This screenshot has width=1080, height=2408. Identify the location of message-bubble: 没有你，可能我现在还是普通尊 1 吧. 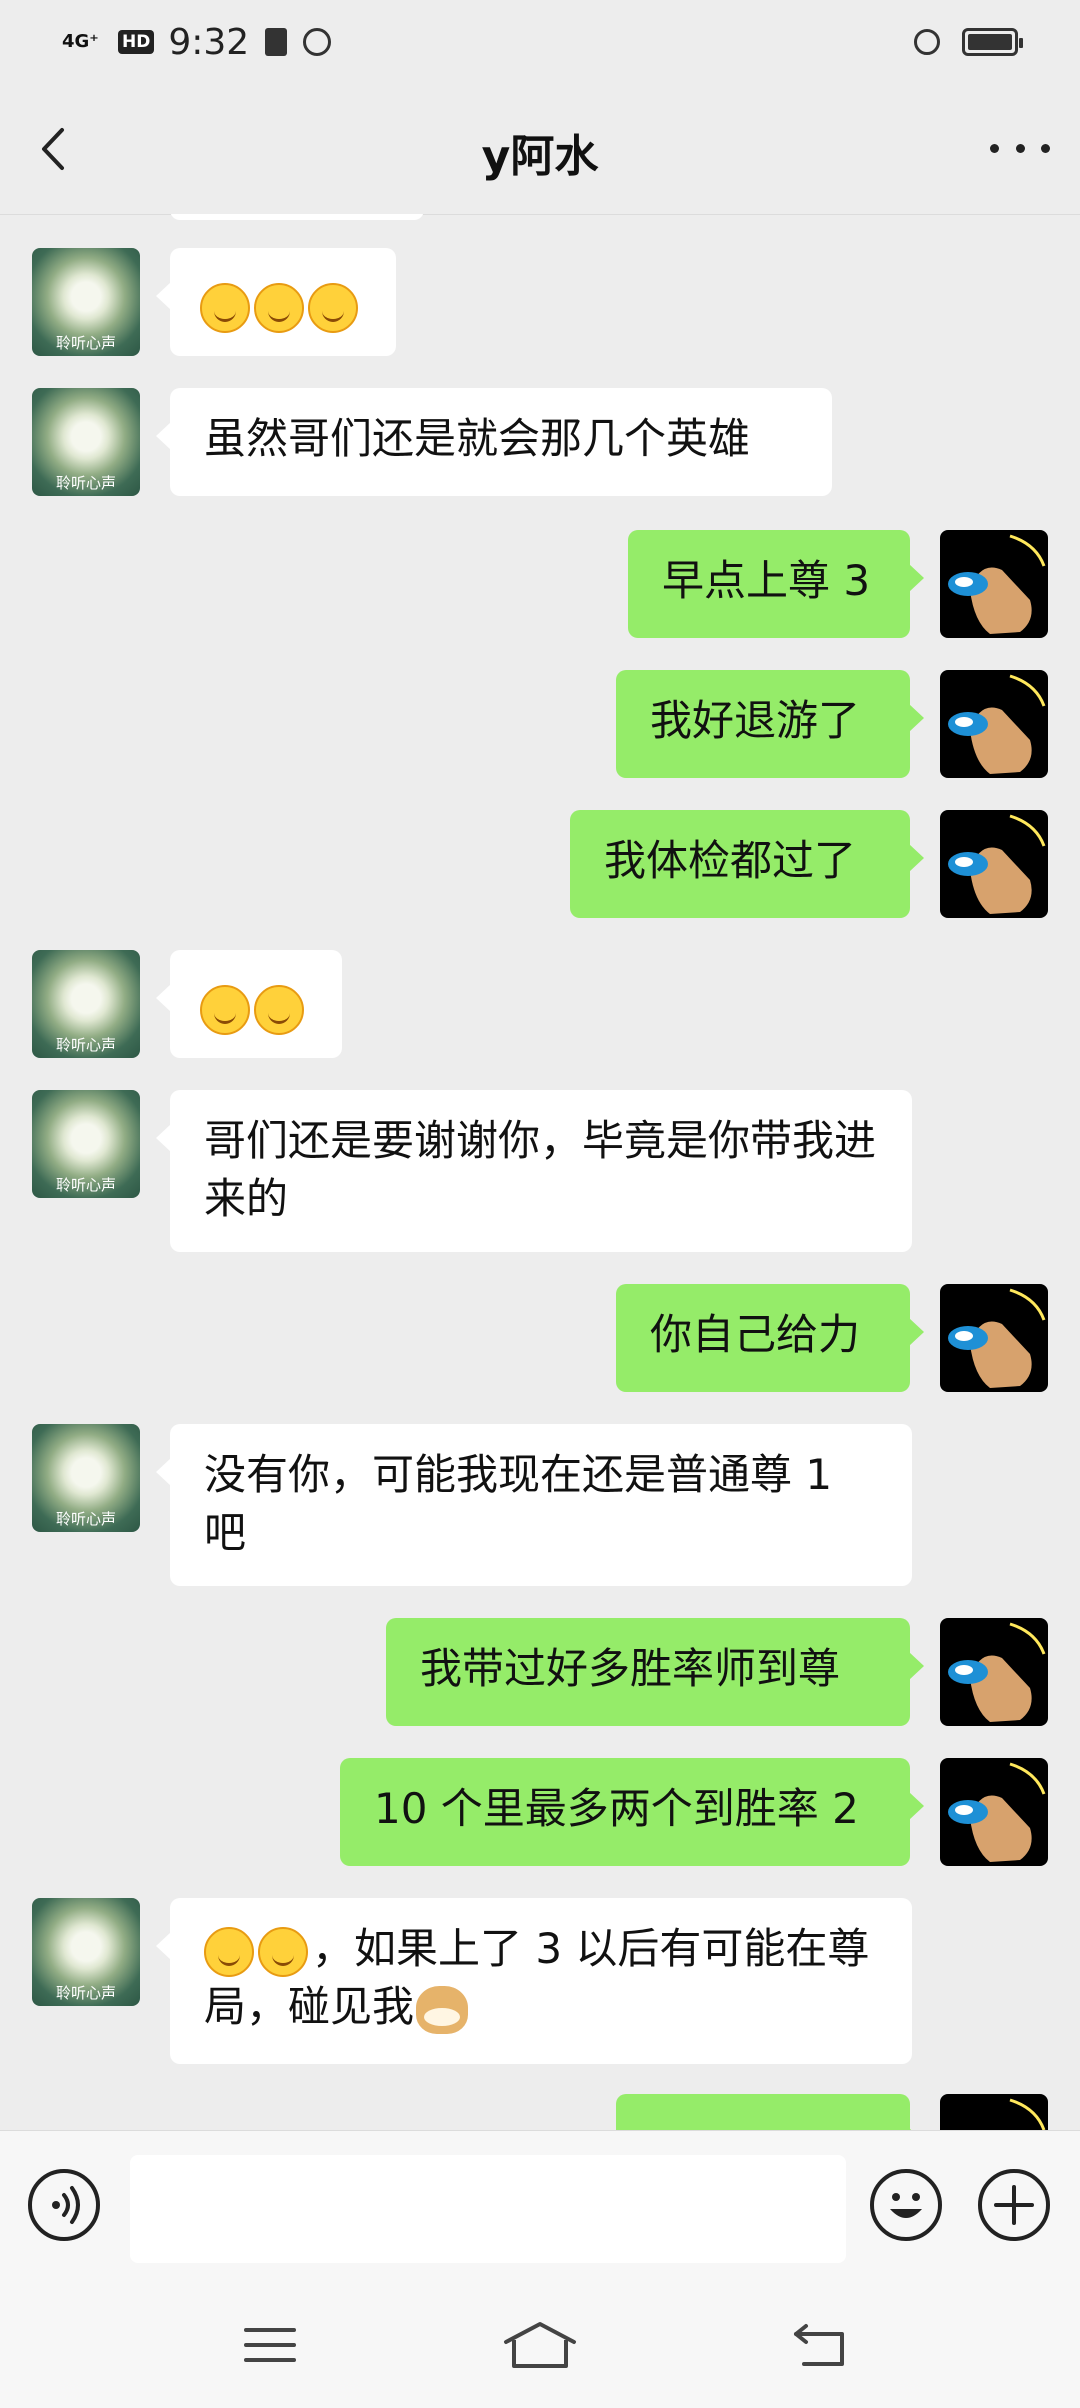
(534, 1505).